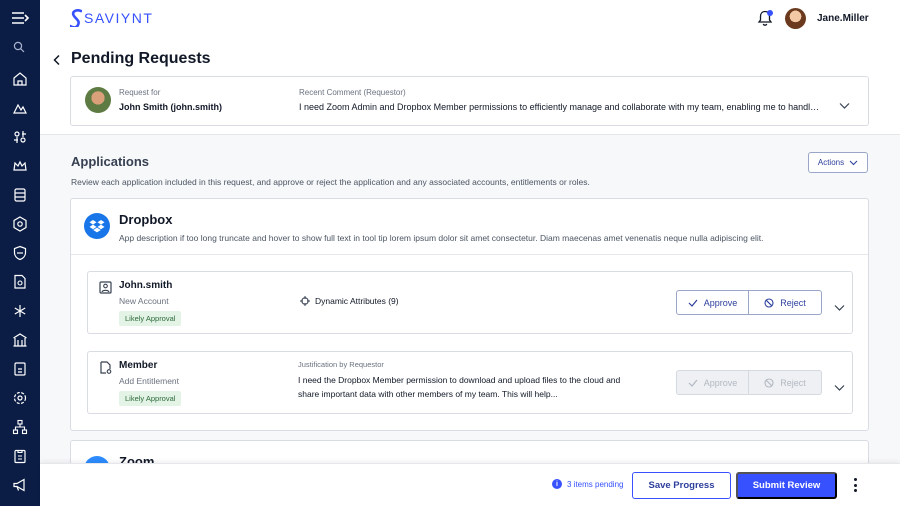  Describe the element at coordinates (305, 301) in the screenshot. I see `crosshair-icon` at that location.